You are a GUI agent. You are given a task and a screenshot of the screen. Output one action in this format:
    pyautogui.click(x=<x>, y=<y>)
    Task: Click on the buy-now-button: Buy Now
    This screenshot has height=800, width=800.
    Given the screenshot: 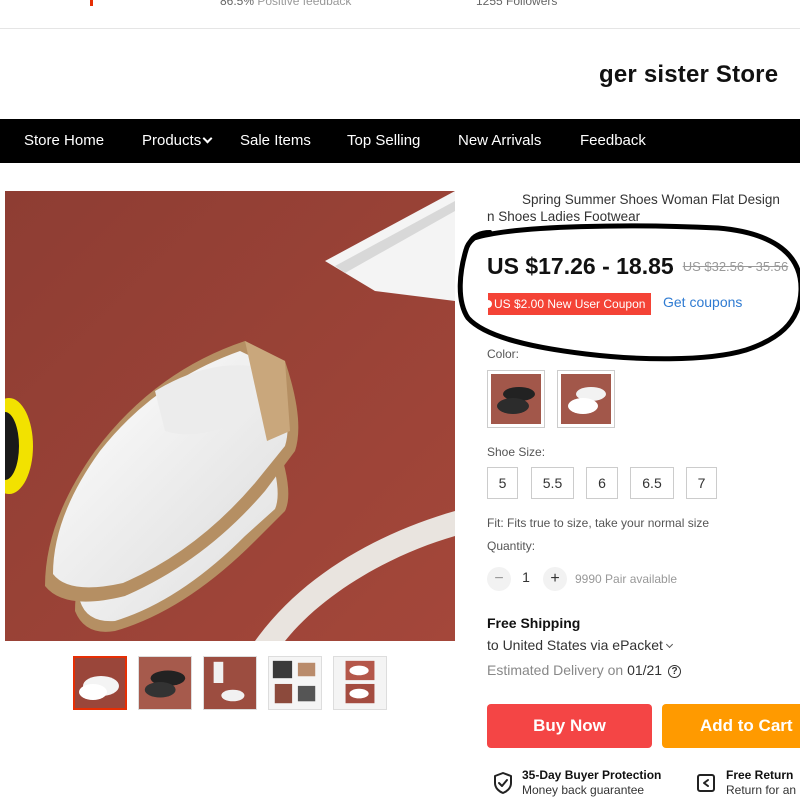 What is the action you would take?
    pyautogui.click(x=569, y=726)
    